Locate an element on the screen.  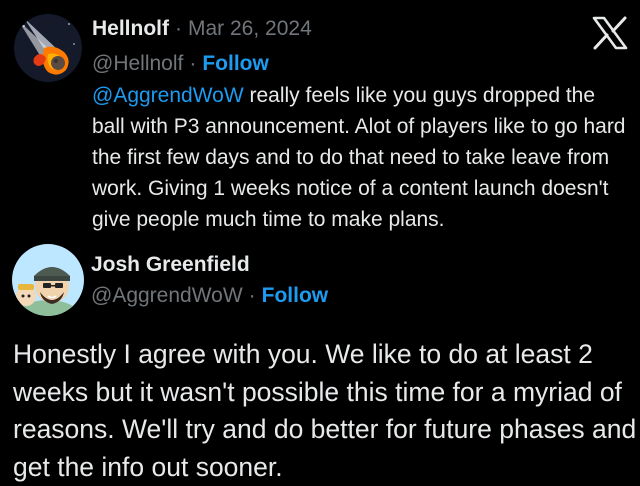
meteor-avatar-icon is located at coordinates (48, 48).